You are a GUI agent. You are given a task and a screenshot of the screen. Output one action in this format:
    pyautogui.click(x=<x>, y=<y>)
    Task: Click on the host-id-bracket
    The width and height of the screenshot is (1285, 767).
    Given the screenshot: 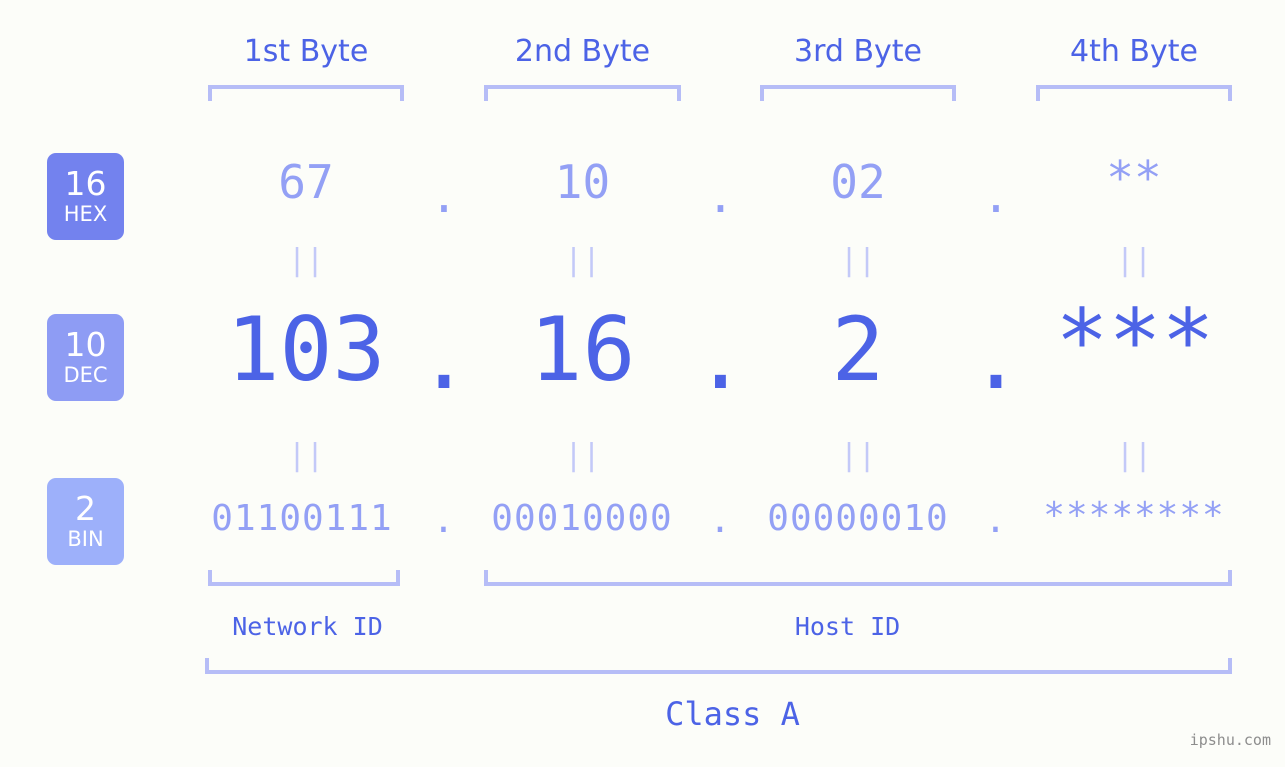 What is the action you would take?
    pyautogui.click(x=858, y=578)
    